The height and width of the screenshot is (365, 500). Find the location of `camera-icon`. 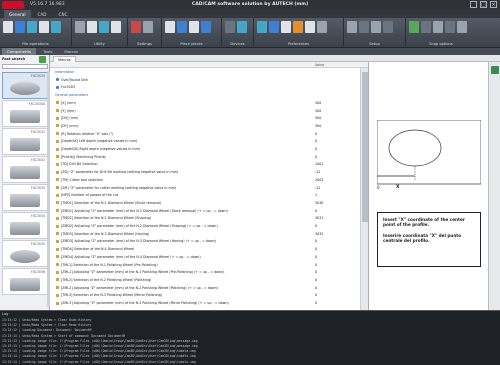

camera-icon is located at coordinates (242, 27).